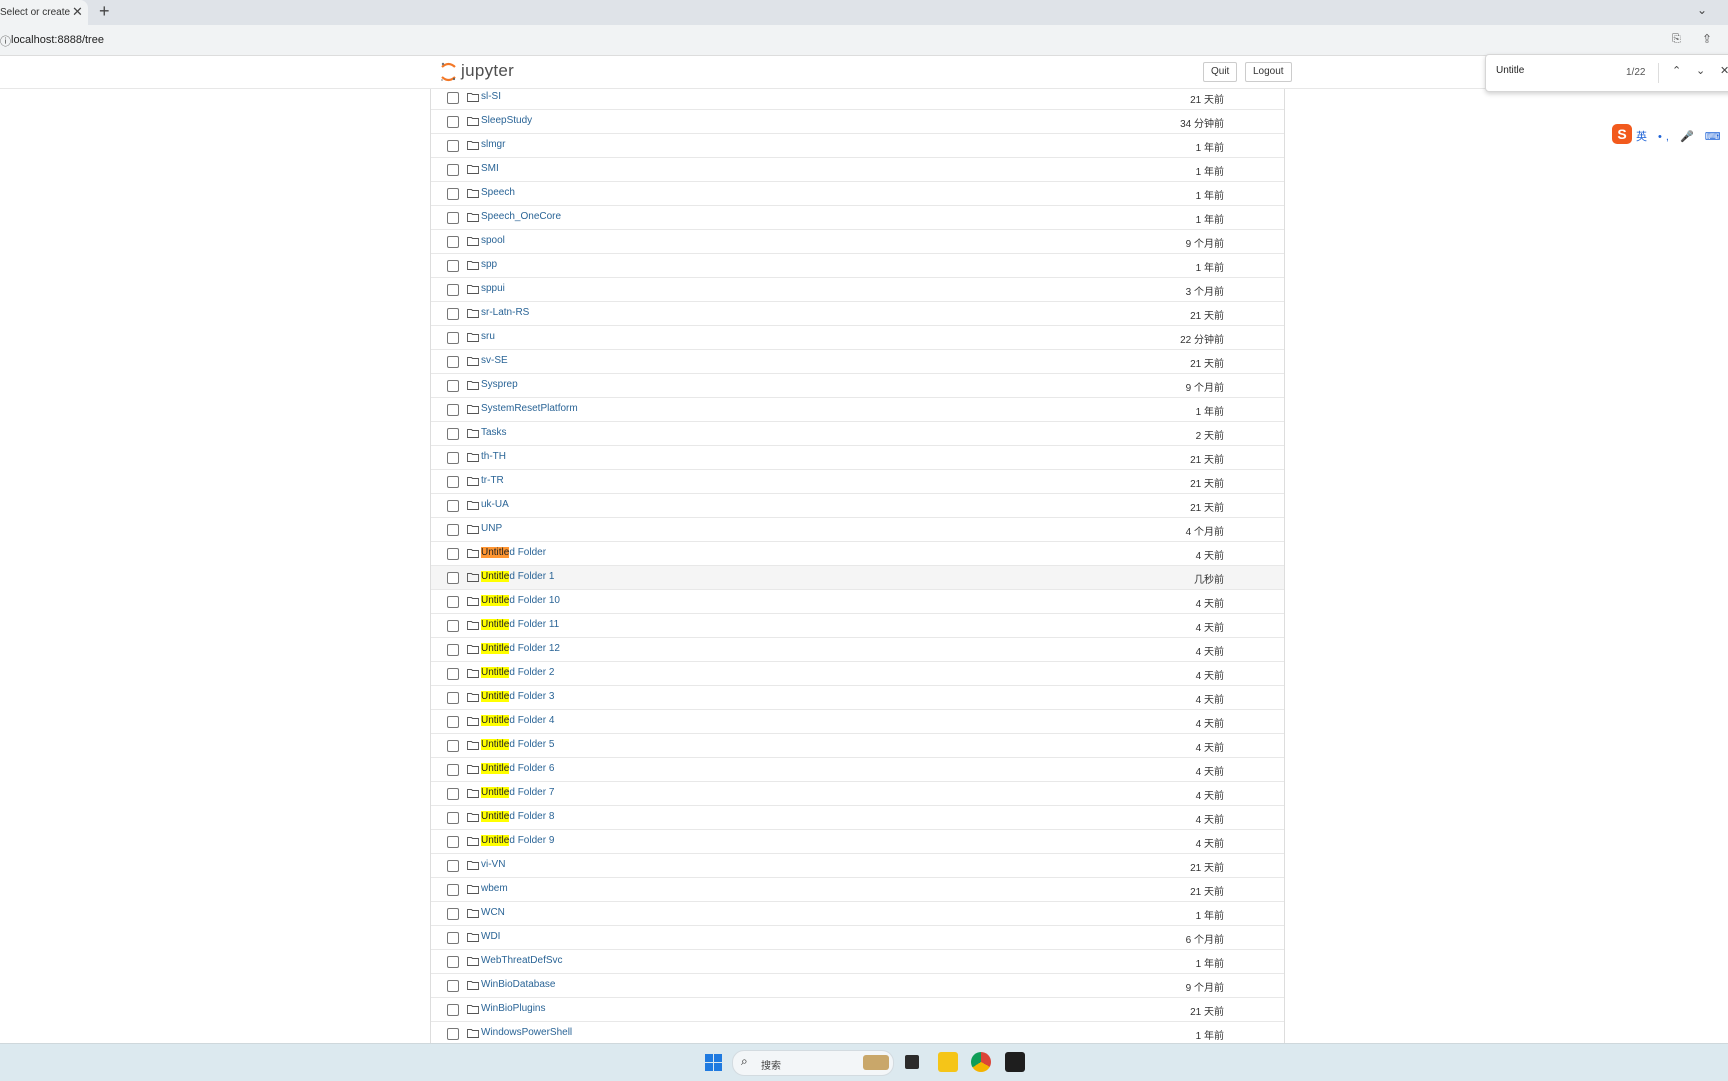 This screenshot has height=1081, width=1728. Describe the element at coordinates (857, 122) in the screenshot. I see `file-row: SleepStudy 34 分钟前` at that location.